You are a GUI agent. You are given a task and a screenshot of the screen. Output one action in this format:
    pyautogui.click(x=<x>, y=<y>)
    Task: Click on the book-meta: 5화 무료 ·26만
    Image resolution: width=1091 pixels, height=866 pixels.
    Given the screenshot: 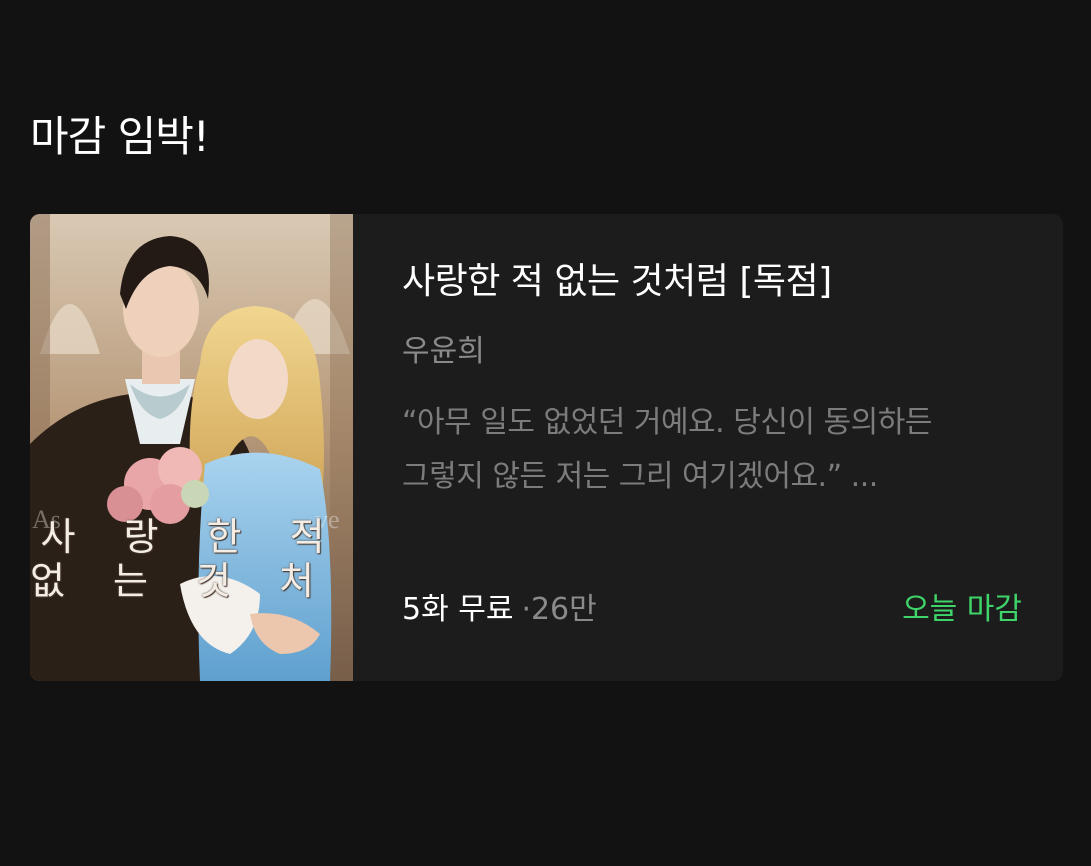 What is the action you would take?
    pyautogui.click(x=499, y=610)
    